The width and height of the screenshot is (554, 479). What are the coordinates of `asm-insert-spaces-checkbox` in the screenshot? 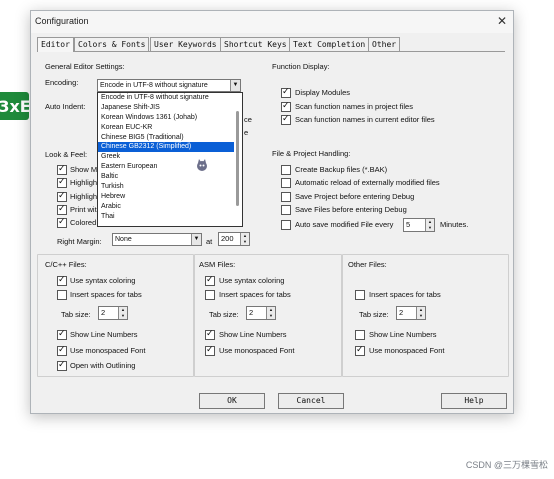 It's located at (210, 295).